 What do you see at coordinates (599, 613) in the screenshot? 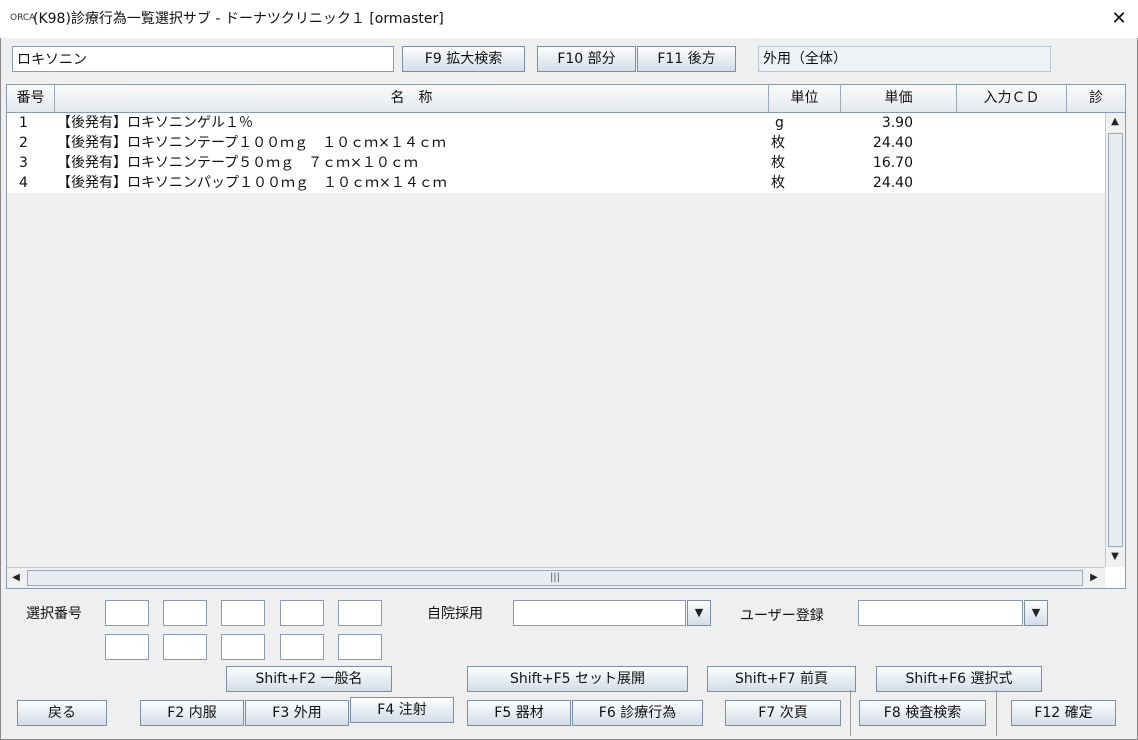
I see `in-house-adoption-field` at bounding box center [599, 613].